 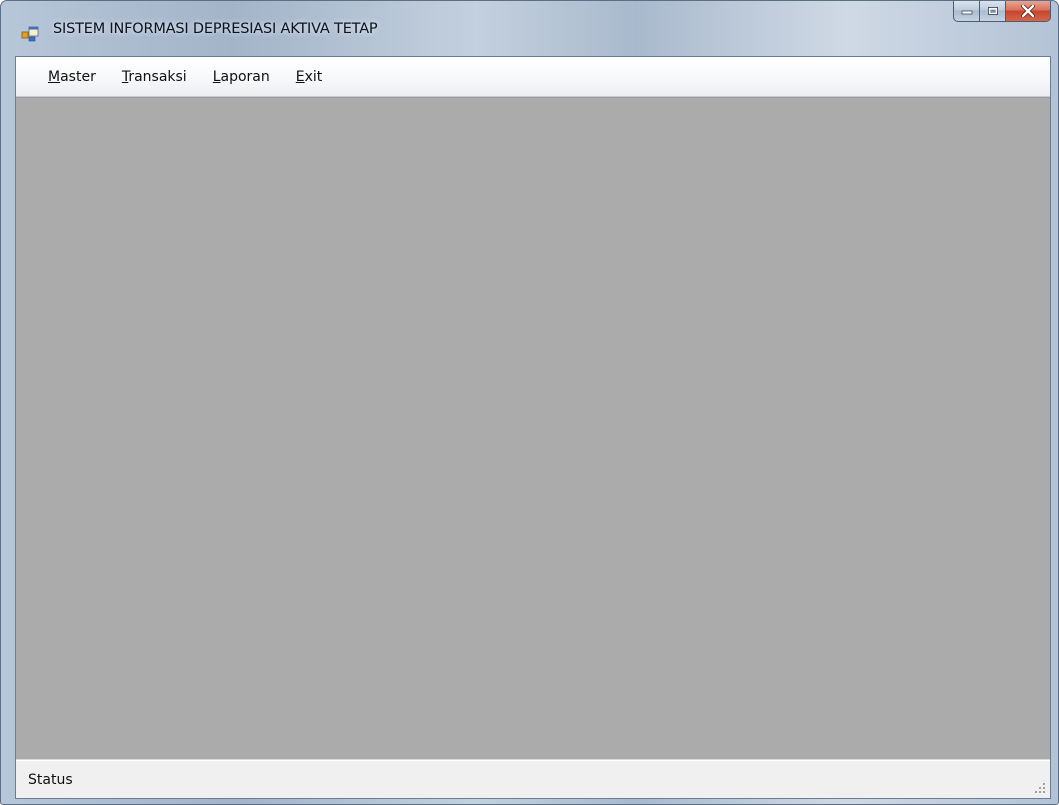 I want to click on status-bar: Status, so click(x=533, y=779).